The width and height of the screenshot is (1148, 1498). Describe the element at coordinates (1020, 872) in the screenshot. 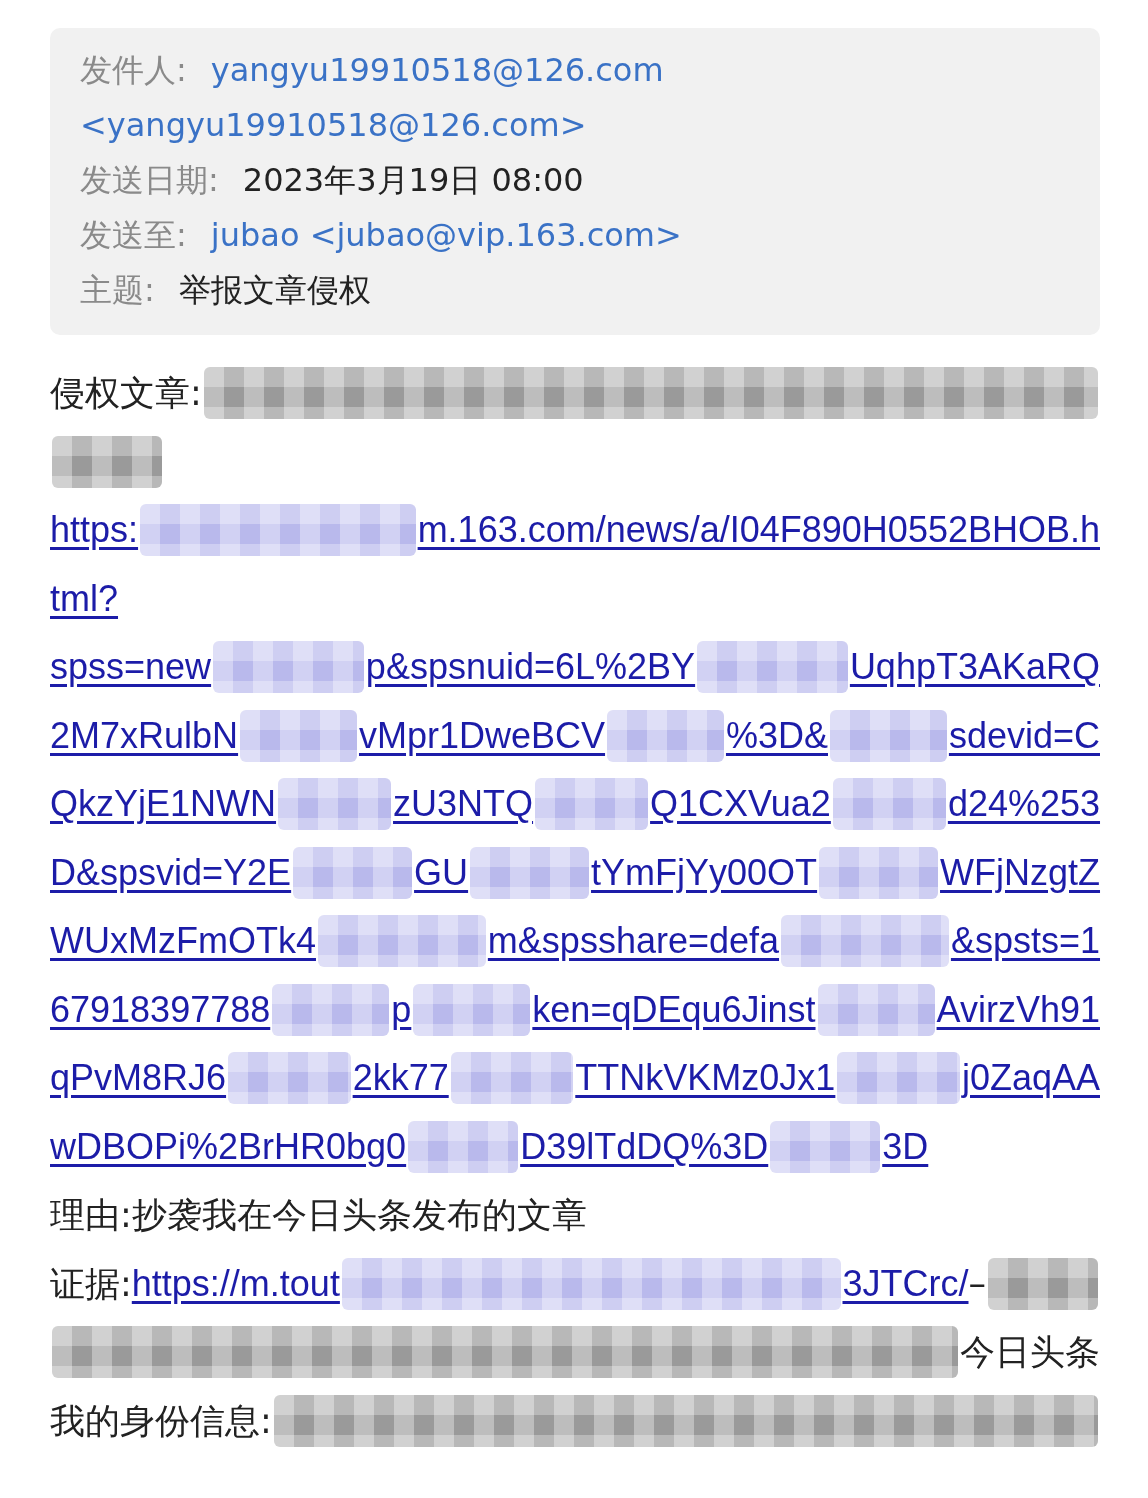

I see `url-link: WFjNzgtZ` at that location.